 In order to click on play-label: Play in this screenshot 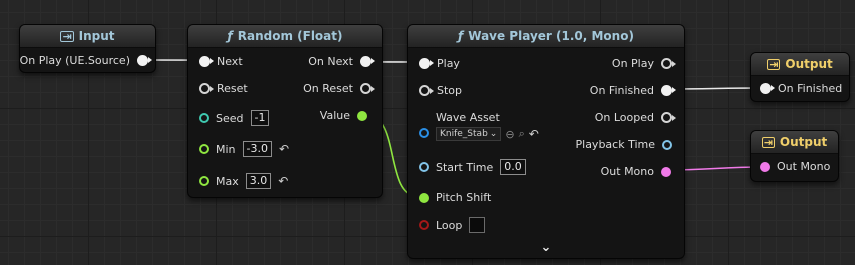, I will do `click(448, 63)`.